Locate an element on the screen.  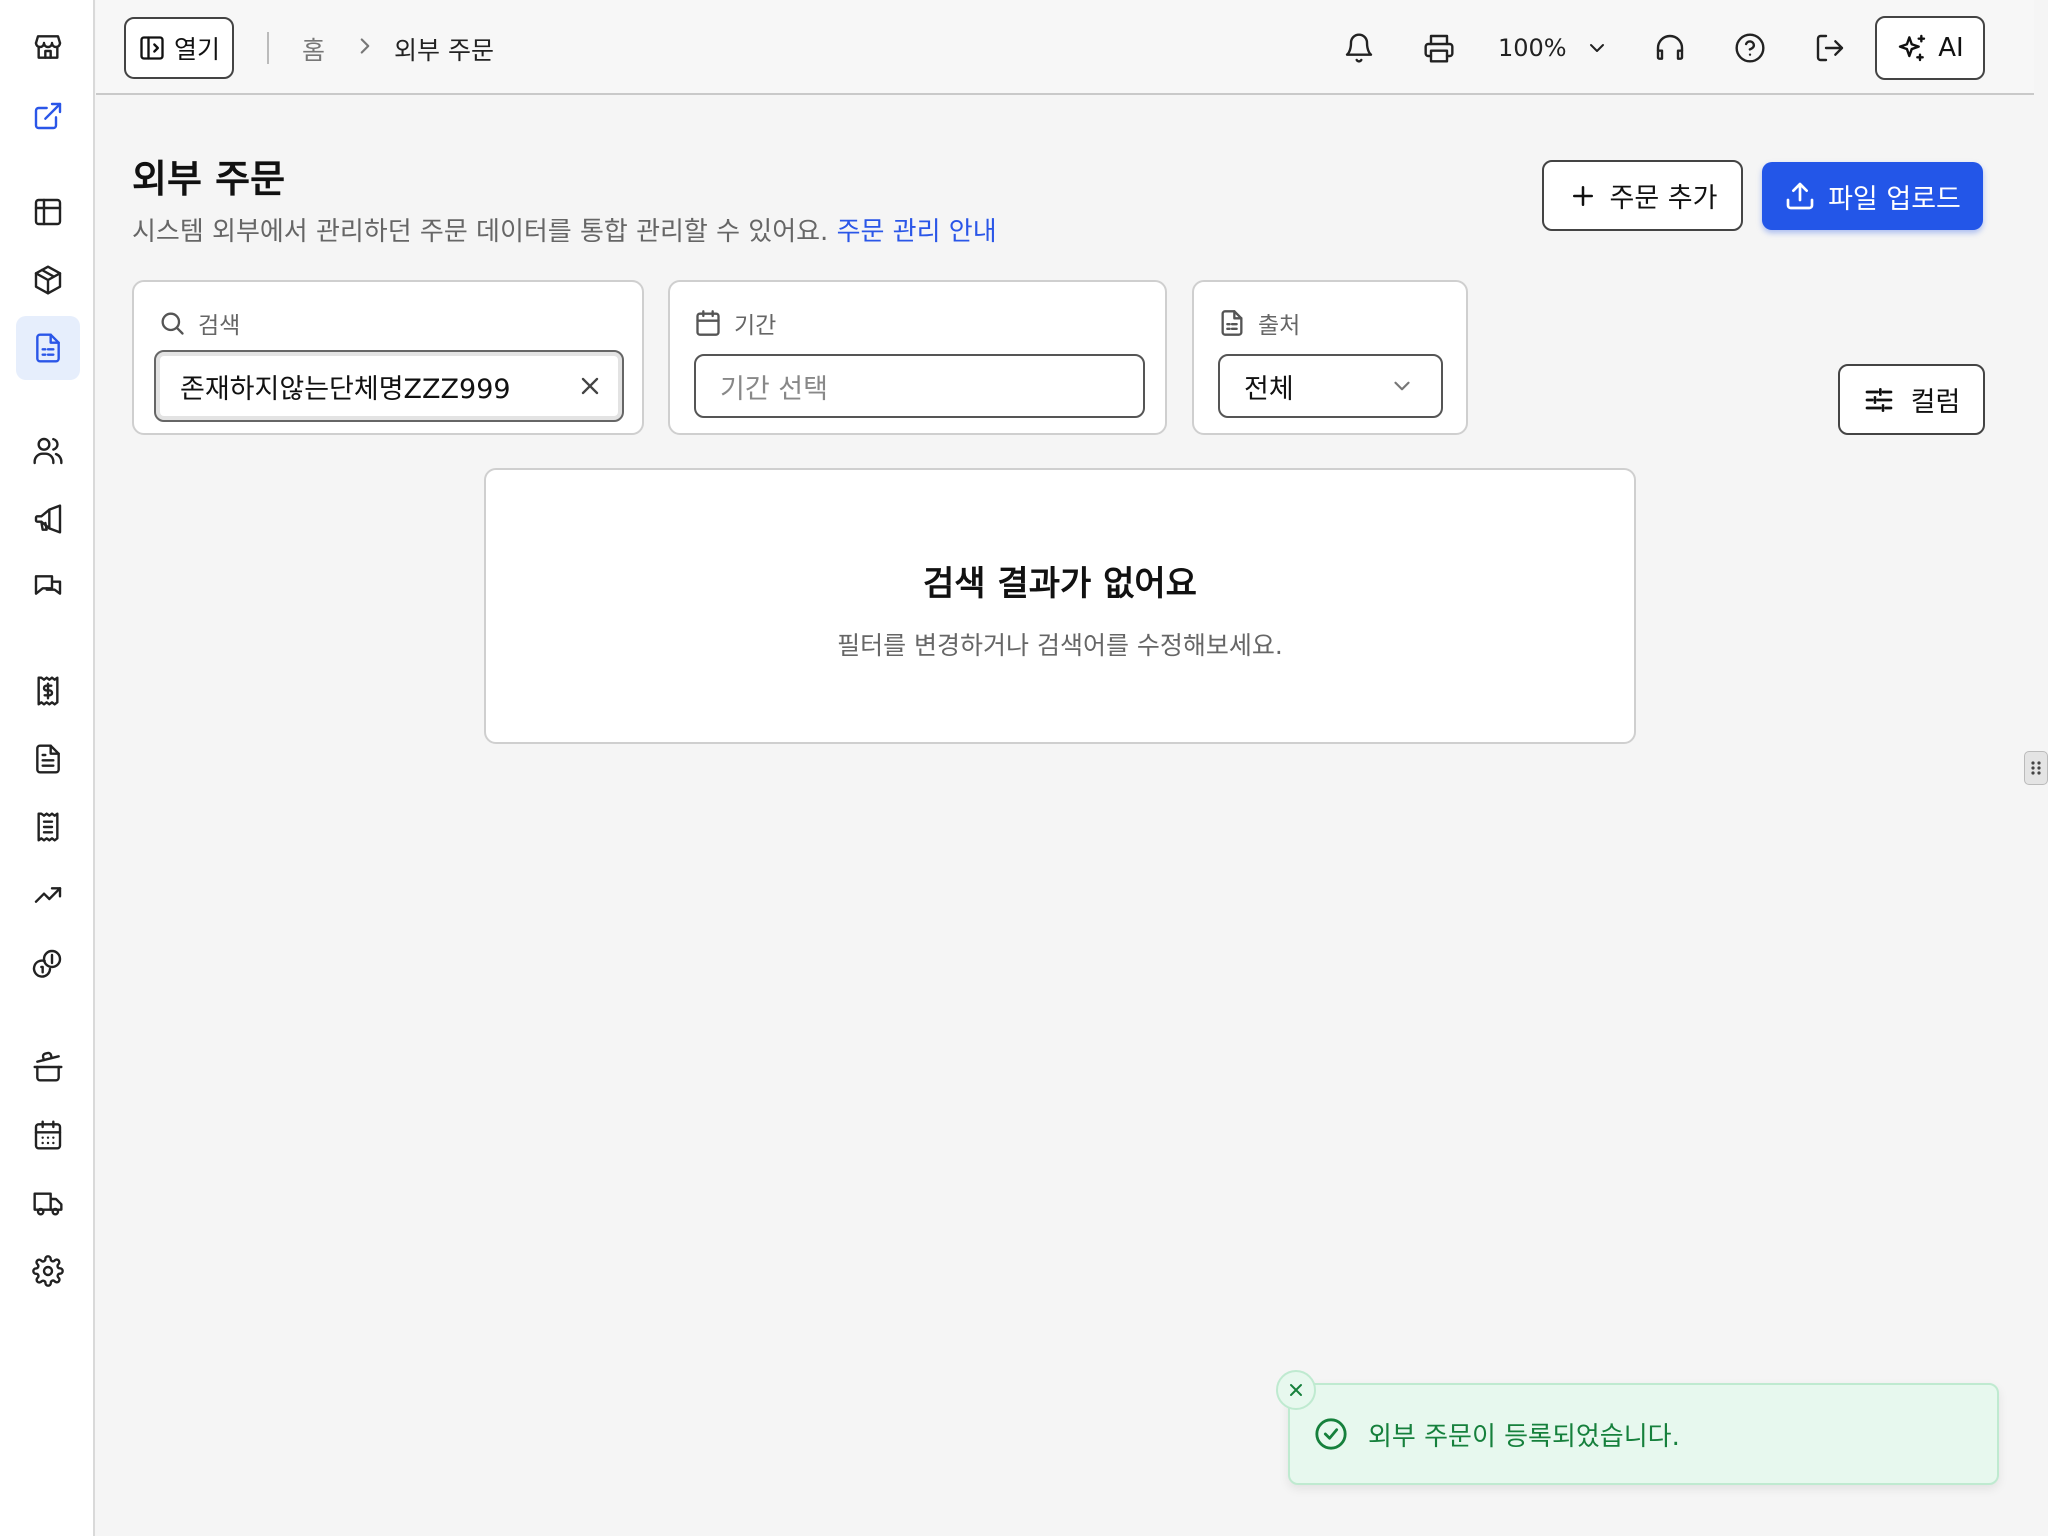
store-icon is located at coordinates (48, 47).